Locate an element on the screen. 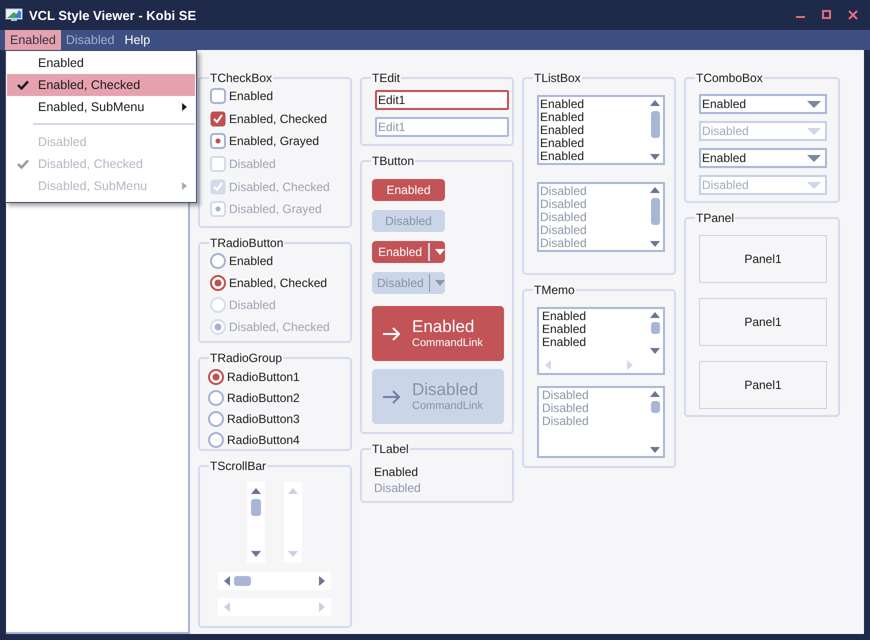 The image size is (870, 640). button: Enabled is located at coordinates (408, 190).